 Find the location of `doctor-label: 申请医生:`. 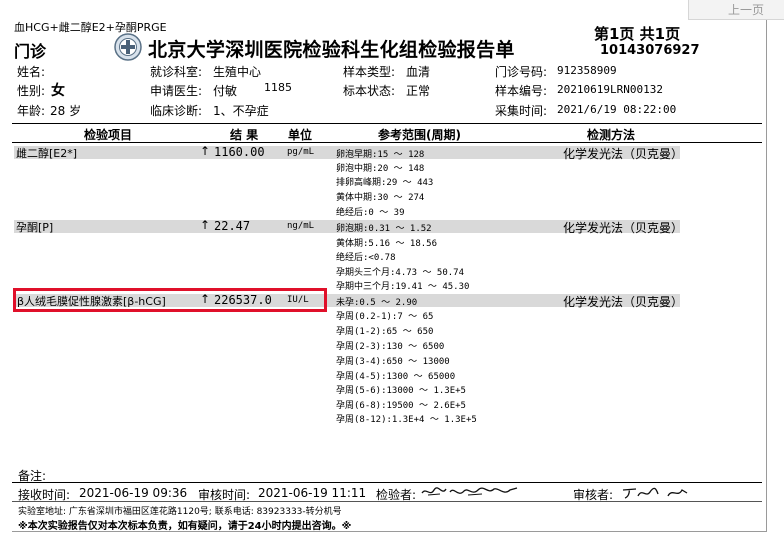

doctor-label: 申请医生: is located at coordinates (176, 91).